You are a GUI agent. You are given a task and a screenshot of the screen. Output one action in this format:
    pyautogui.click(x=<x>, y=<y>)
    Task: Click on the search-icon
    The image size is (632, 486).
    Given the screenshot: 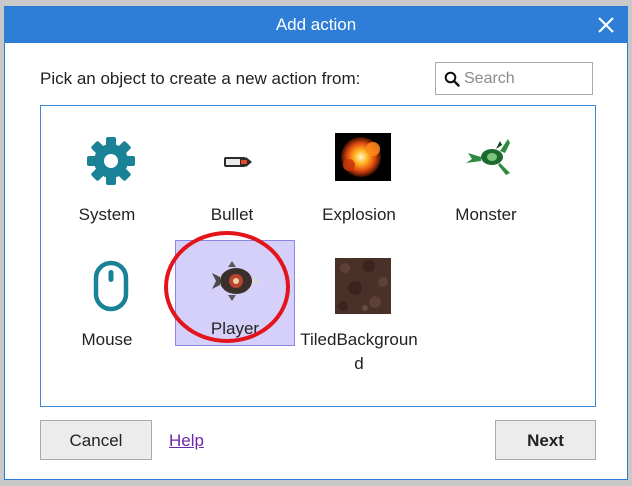 What is the action you would take?
    pyautogui.click(x=452, y=79)
    